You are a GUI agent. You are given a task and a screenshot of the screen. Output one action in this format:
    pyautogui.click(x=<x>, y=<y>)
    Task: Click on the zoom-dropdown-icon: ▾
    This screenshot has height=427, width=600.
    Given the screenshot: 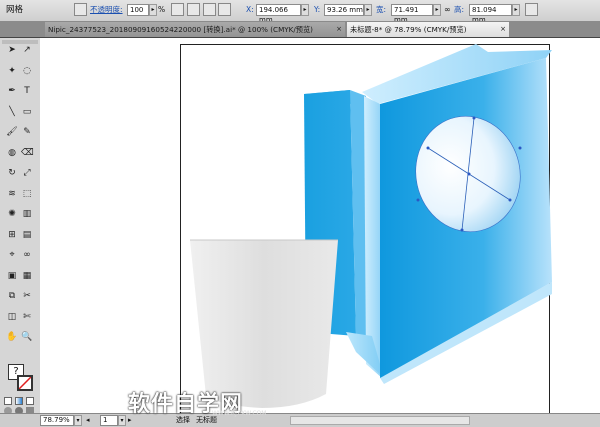 What is the action you would take?
    pyautogui.click(x=78, y=420)
    